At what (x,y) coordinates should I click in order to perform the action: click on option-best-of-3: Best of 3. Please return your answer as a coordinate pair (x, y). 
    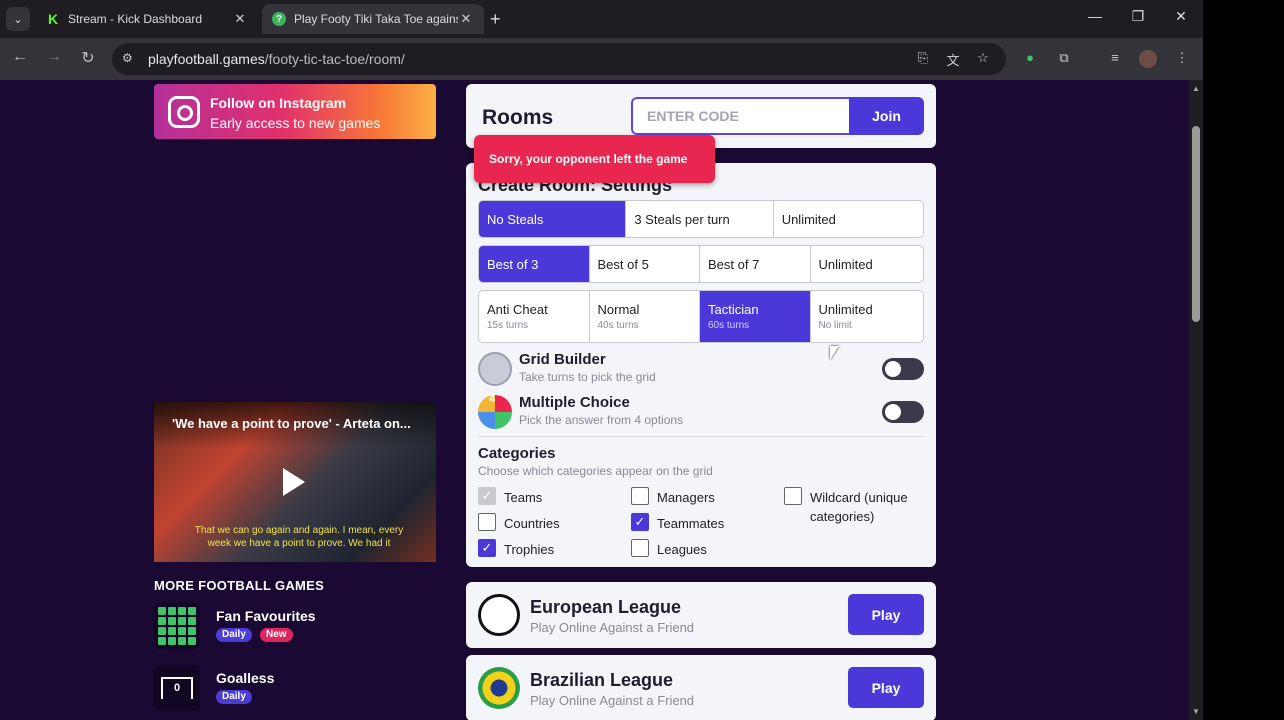
    Looking at the image, I should click on (534, 264).